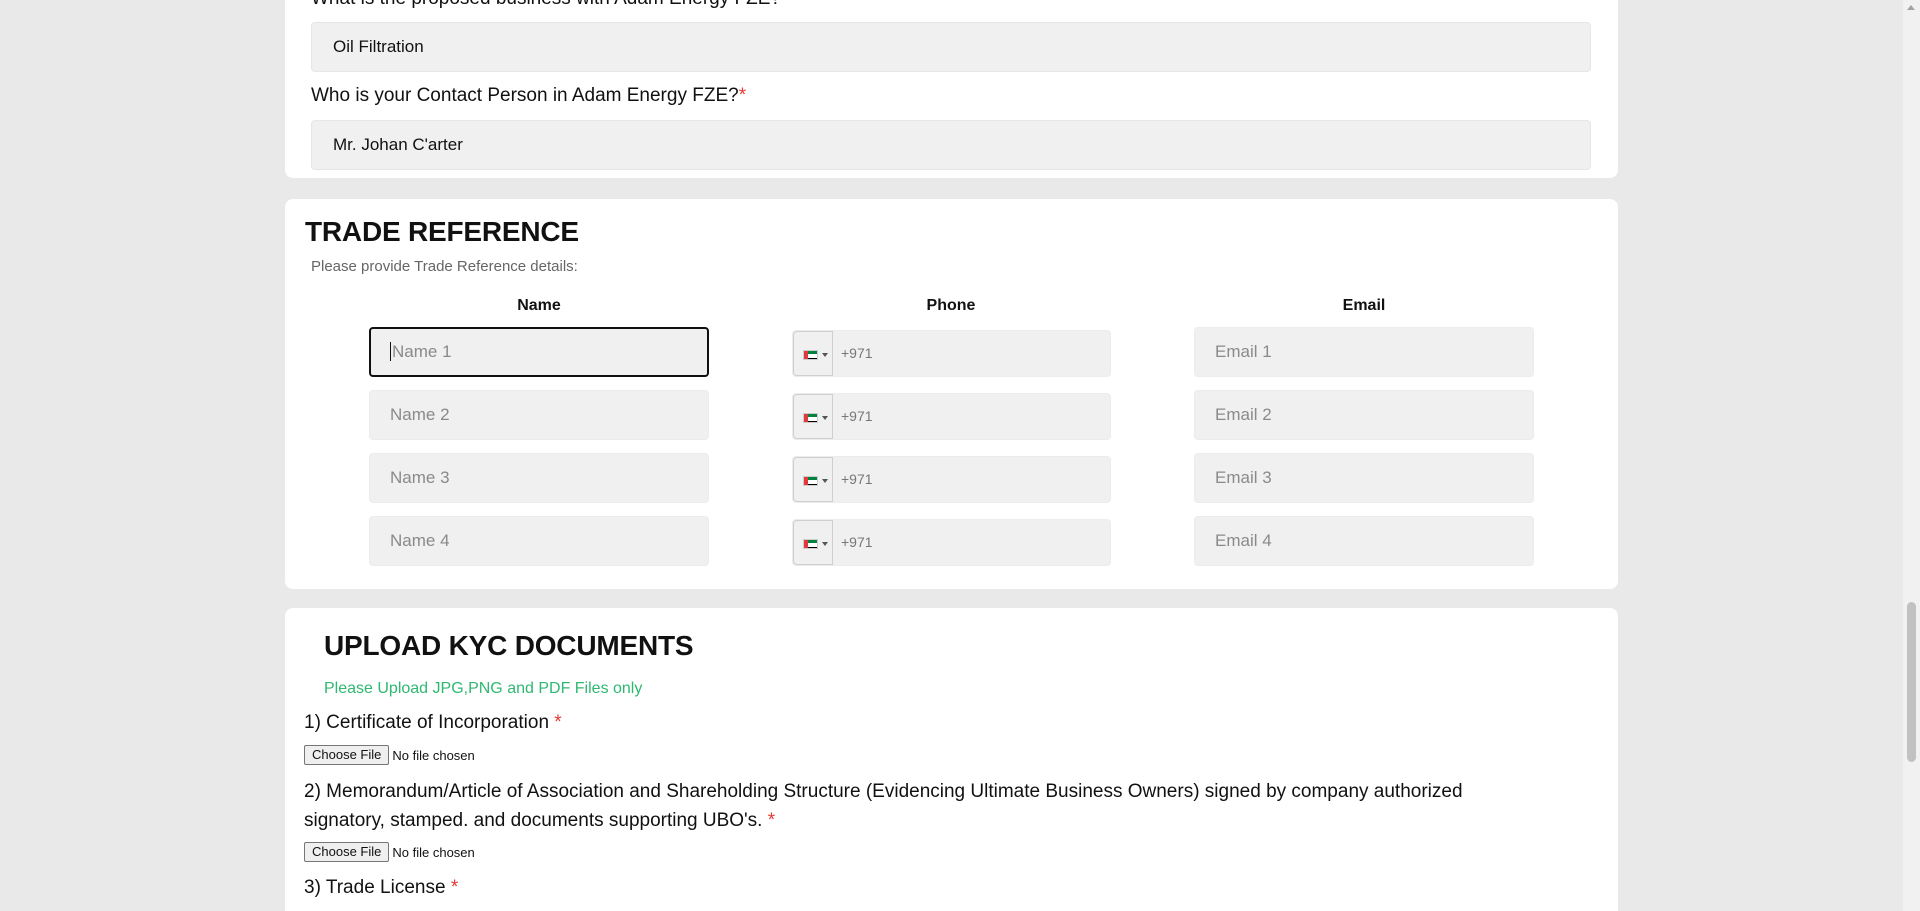 Image resolution: width=1920 pixels, height=911 pixels. I want to click on column-header-name: Name, so click(539, 305).